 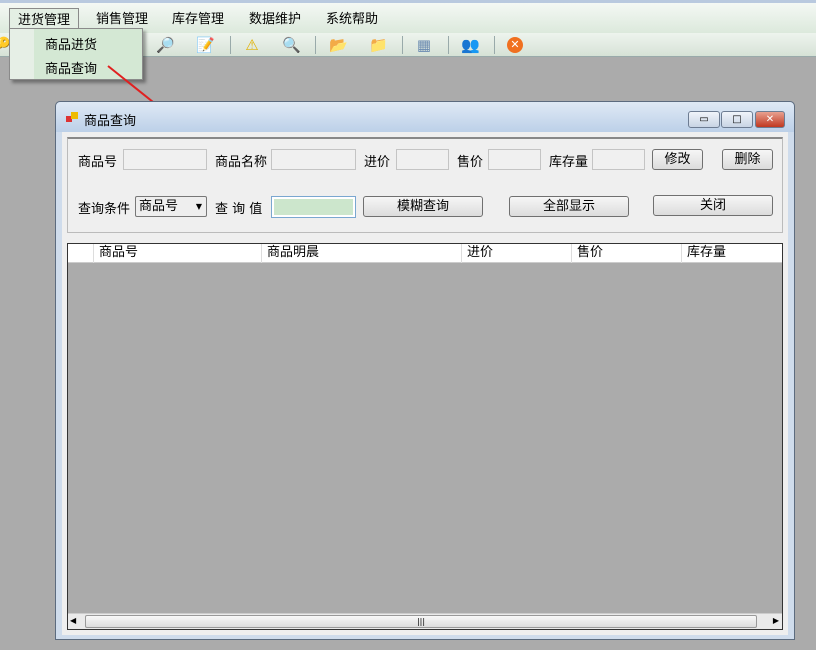 What do you see at coordinates (422, 159) in the screenshot?
I see `cost-input` at bounding box center [422, 159].